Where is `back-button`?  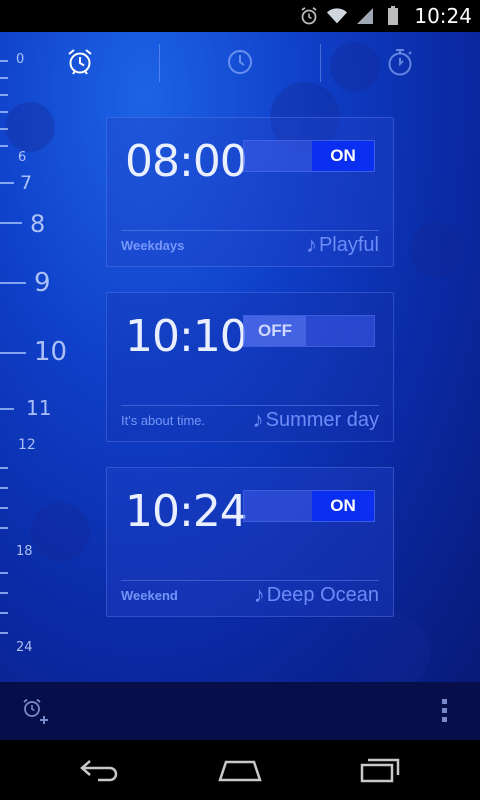
back-button is located at coordinates (100, 770).